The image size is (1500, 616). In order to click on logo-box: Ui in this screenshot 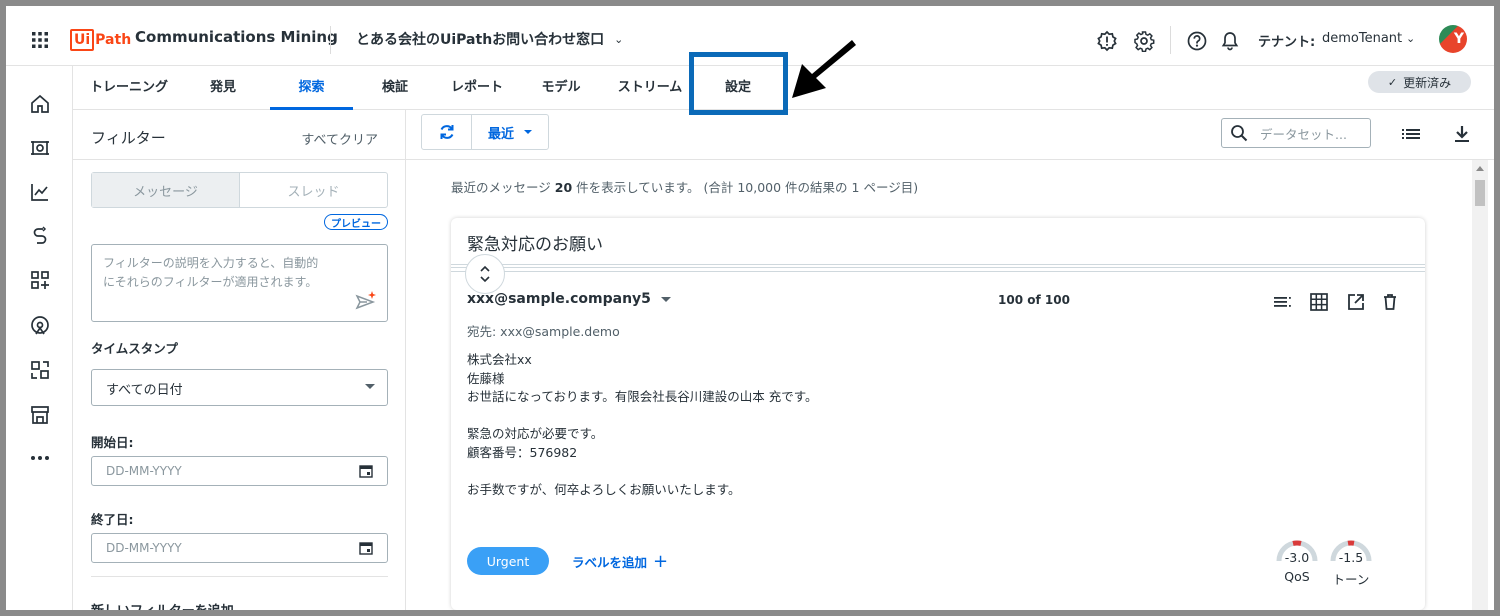, I will do `click(82, 40)`.